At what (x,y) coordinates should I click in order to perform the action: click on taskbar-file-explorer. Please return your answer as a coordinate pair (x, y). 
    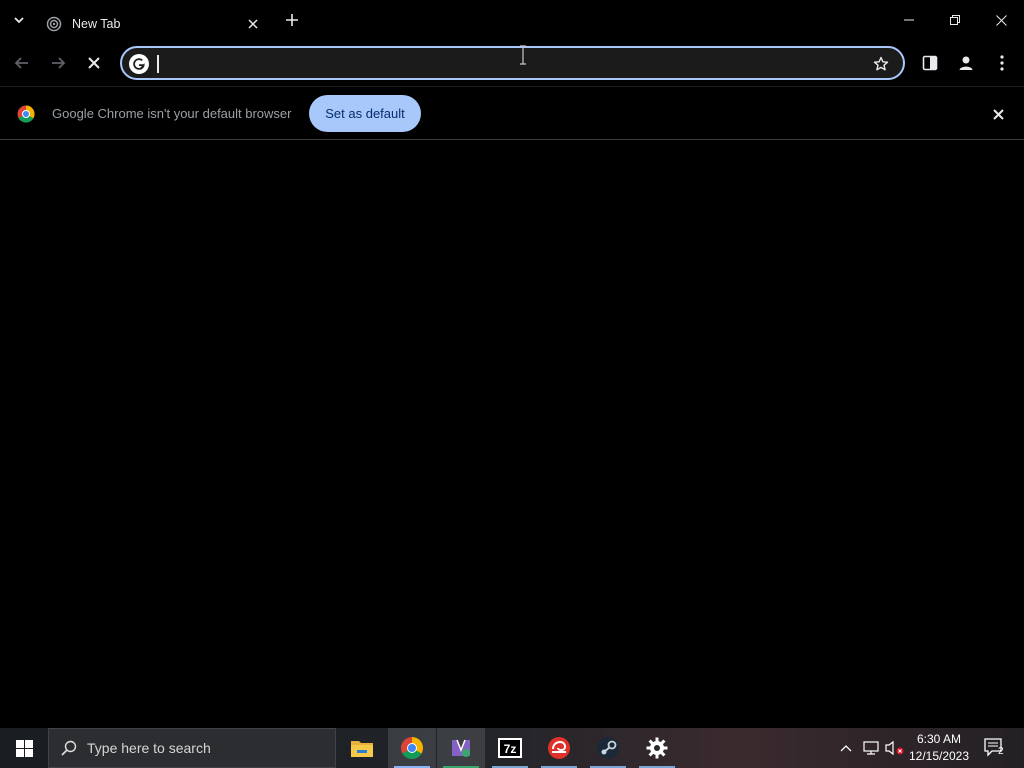
    Looking at the image, I should click on (362, 748).